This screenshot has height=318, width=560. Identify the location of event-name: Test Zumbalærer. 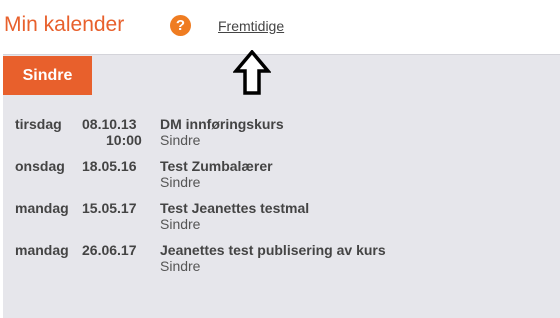
(216, 166).